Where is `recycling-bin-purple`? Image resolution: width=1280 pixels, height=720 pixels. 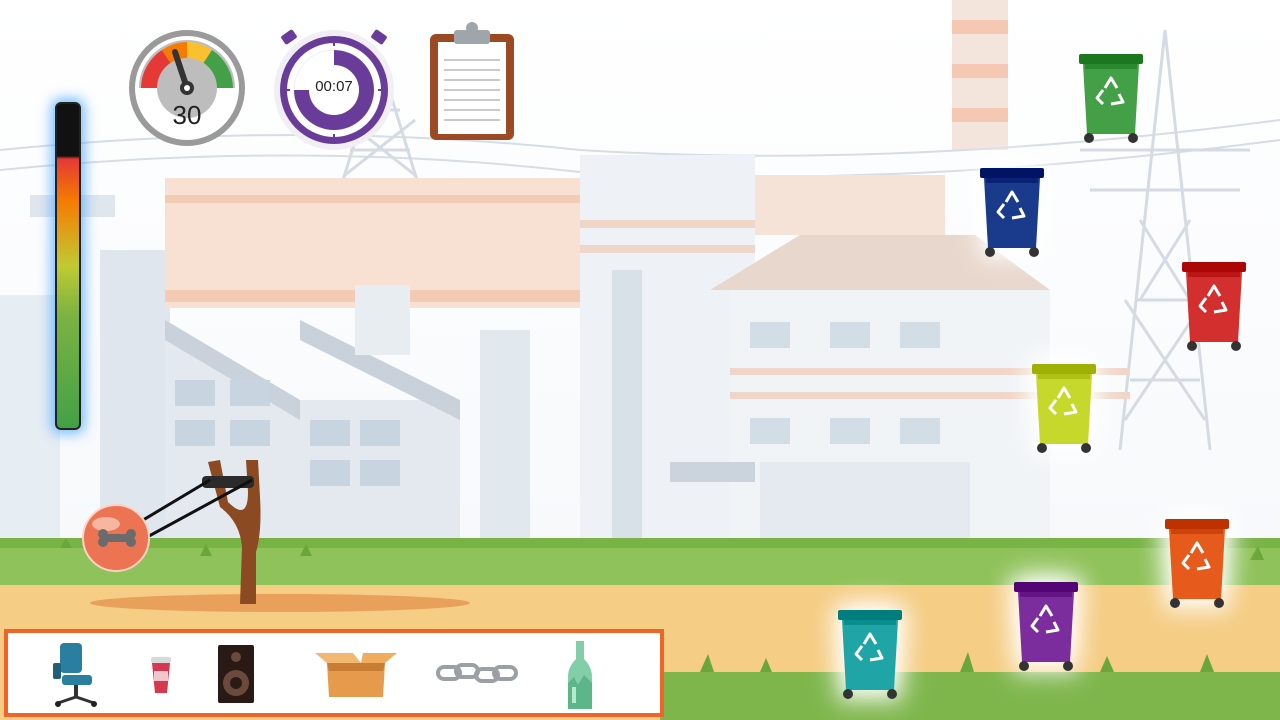
recycling-bin-purple is located at coordinates (1046, 626).